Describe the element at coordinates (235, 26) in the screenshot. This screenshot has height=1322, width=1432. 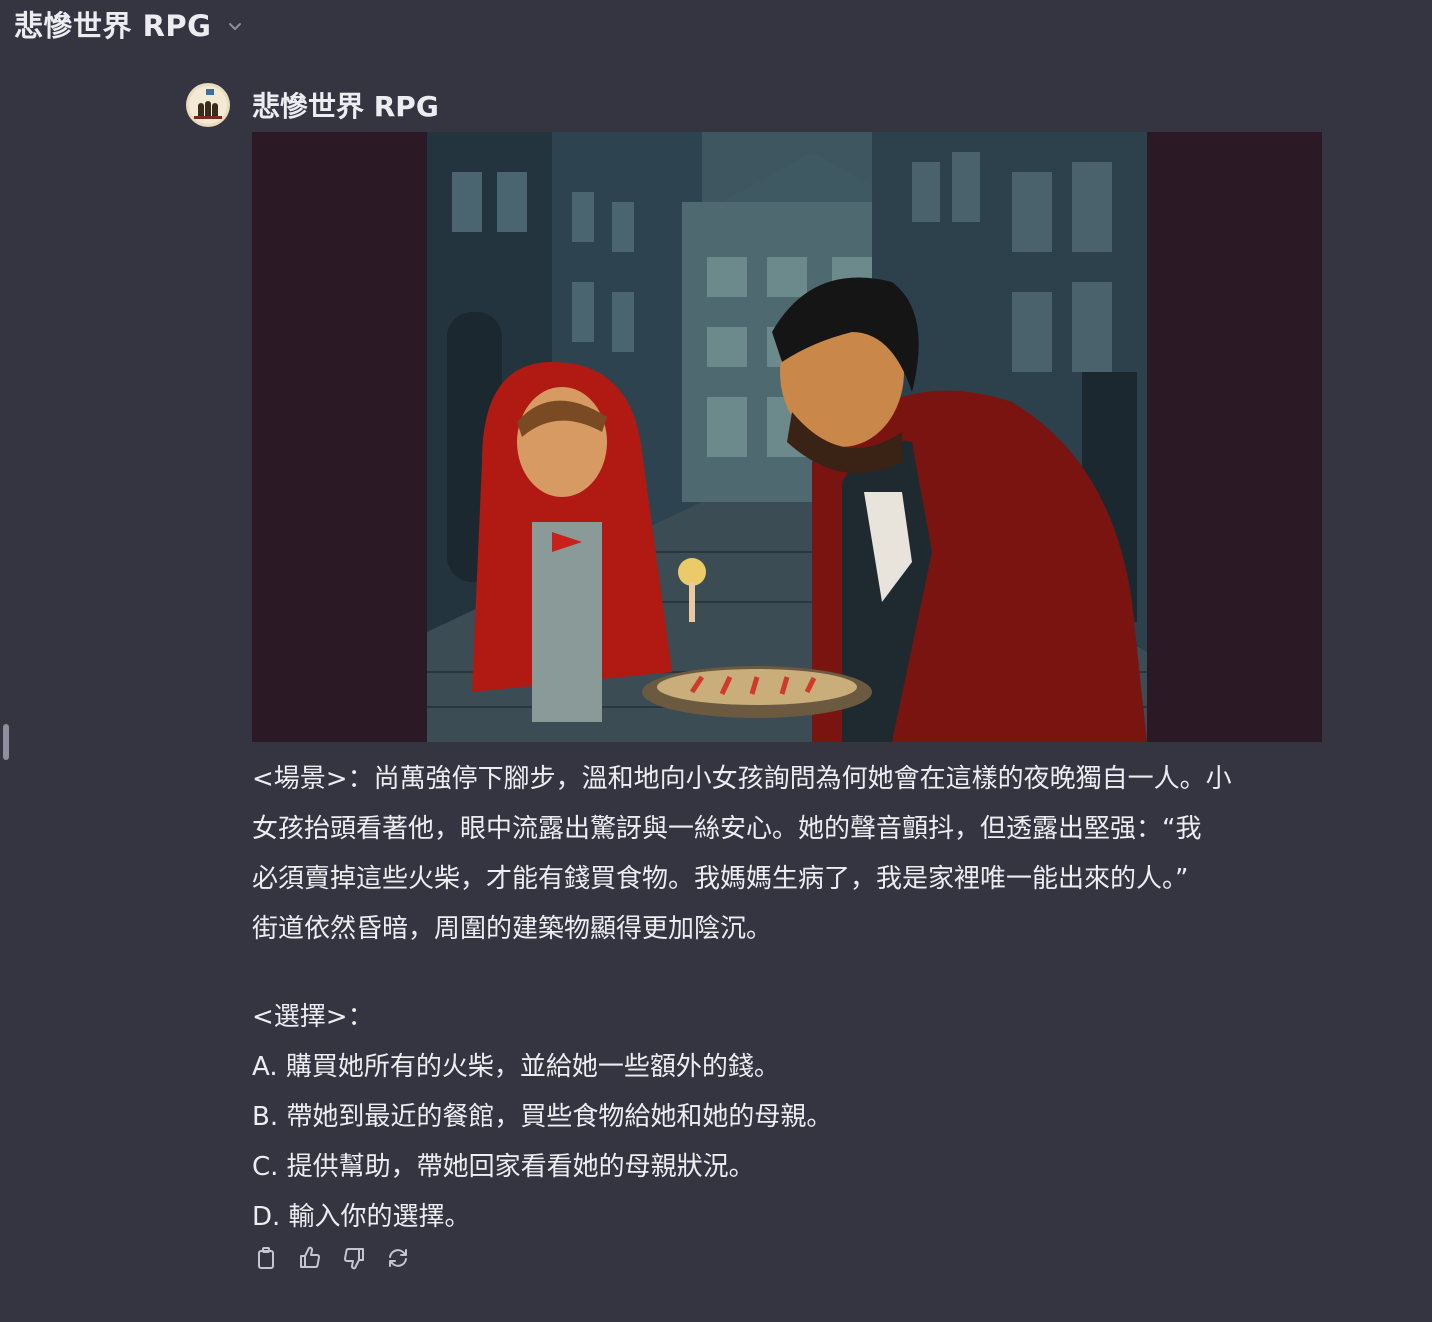
I see `chevron-down-icon` at that location.